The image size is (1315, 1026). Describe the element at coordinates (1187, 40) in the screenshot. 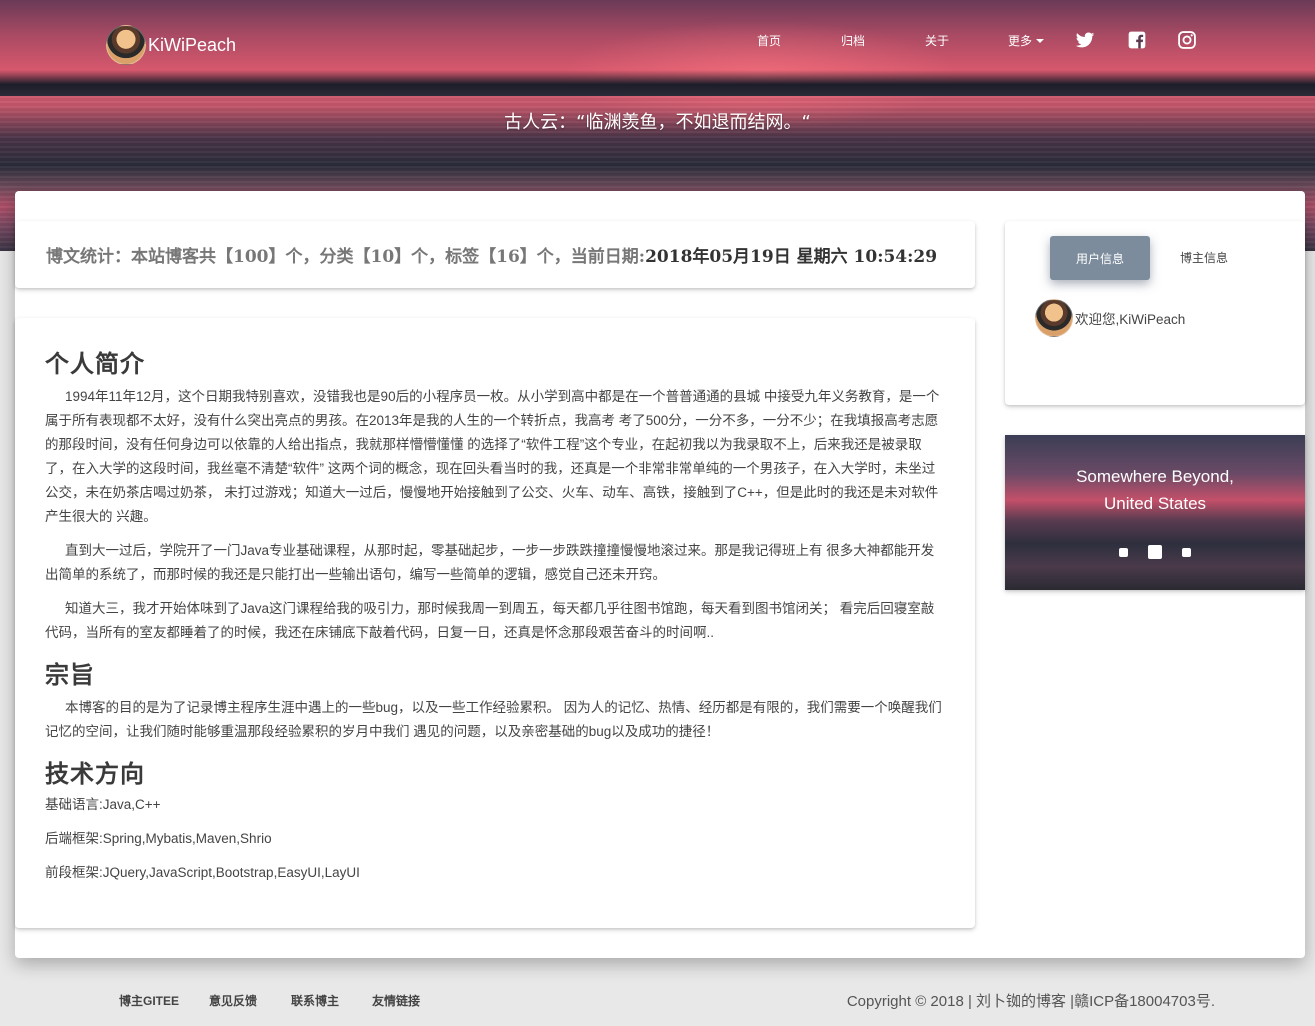

I see `instagram-icon` at that location.